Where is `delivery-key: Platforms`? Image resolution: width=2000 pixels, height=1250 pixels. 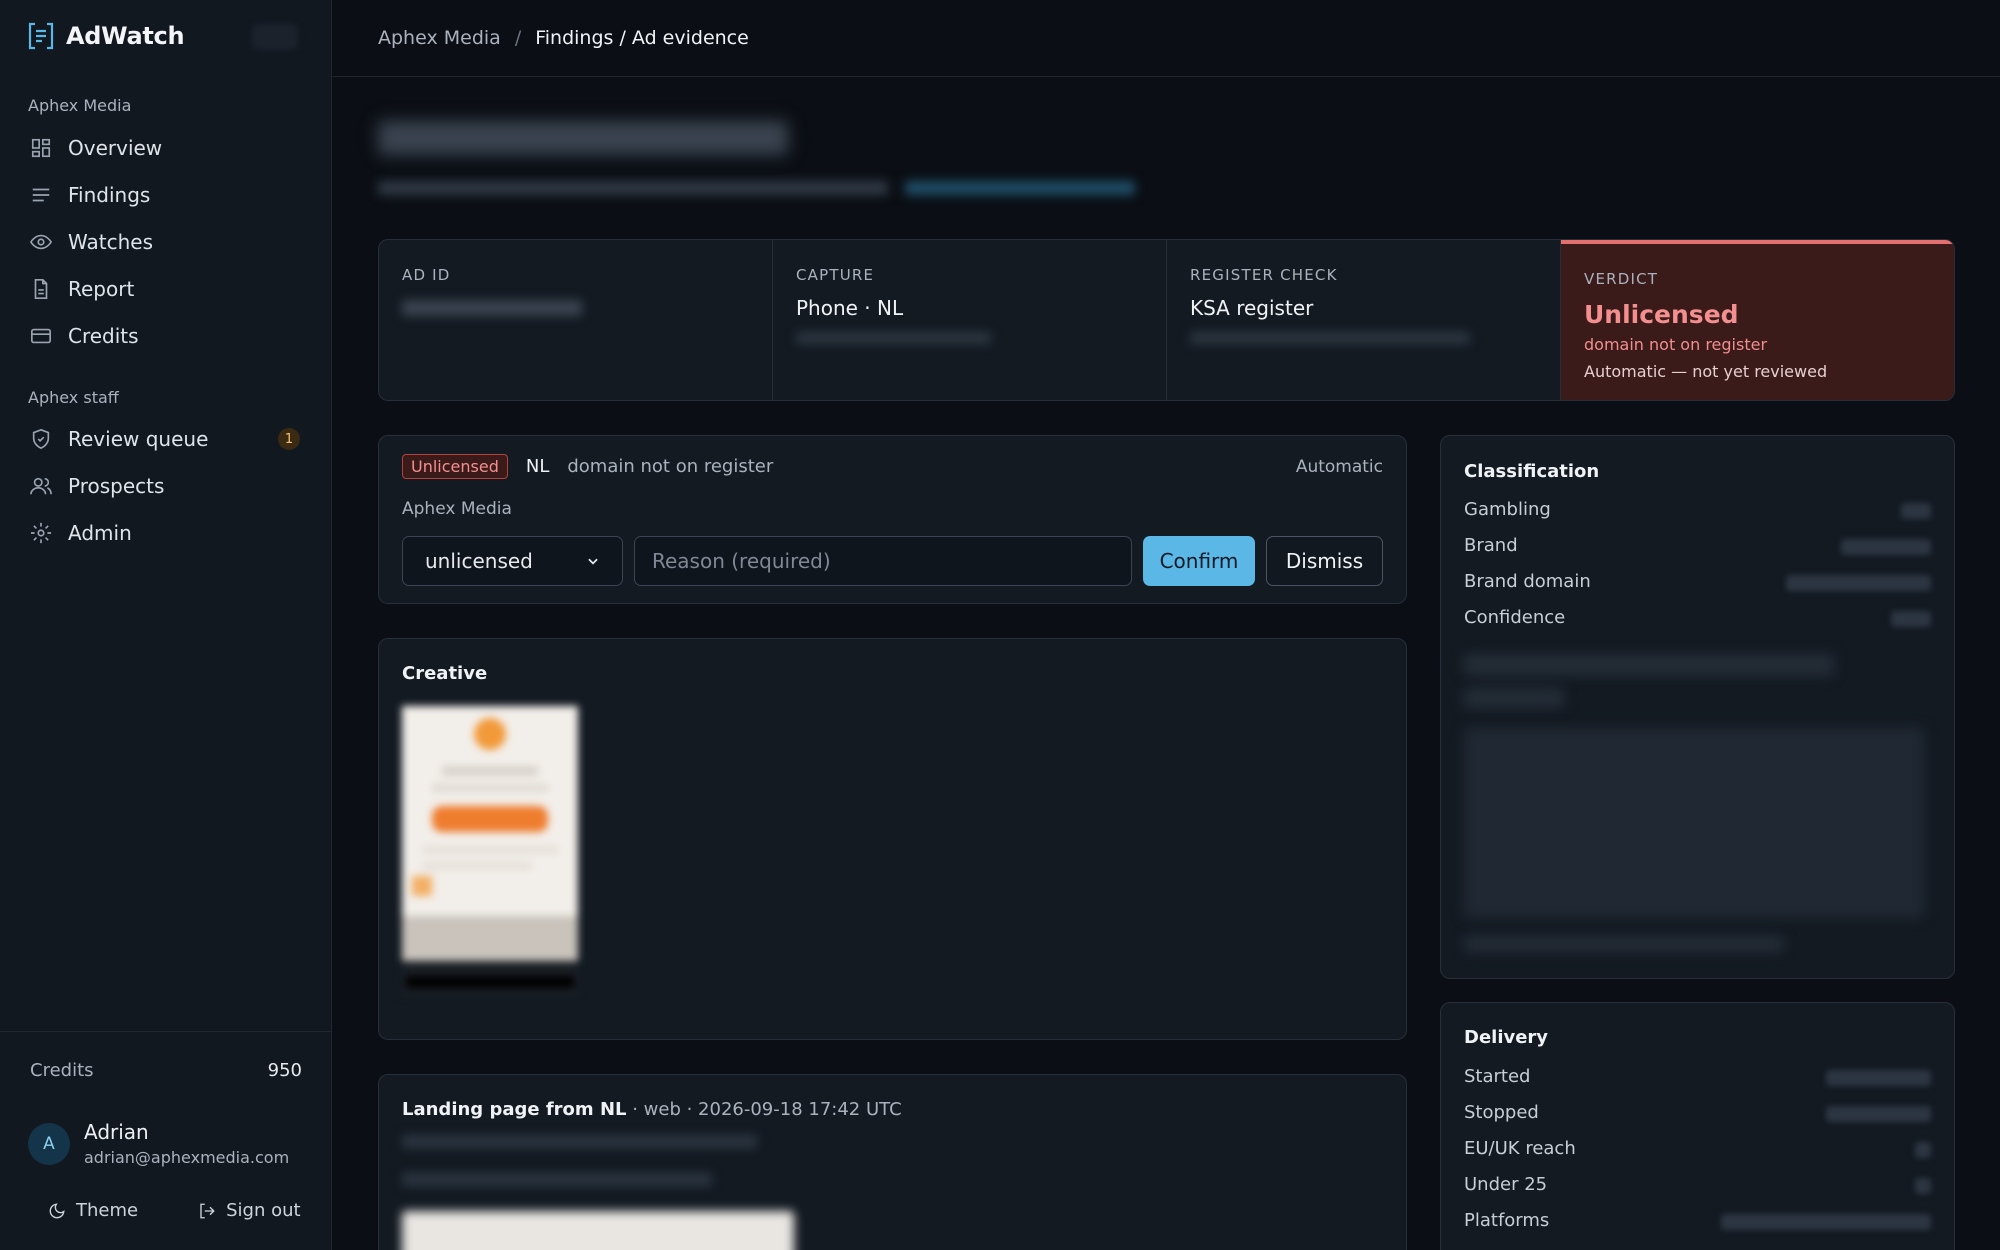 delivery-key: Platforms is located at coordinates (1507, 1220).